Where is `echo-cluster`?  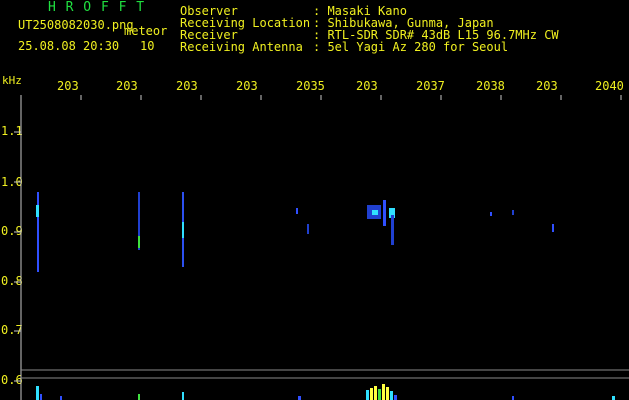 echo-cluster is located at coordinates (381, 222).